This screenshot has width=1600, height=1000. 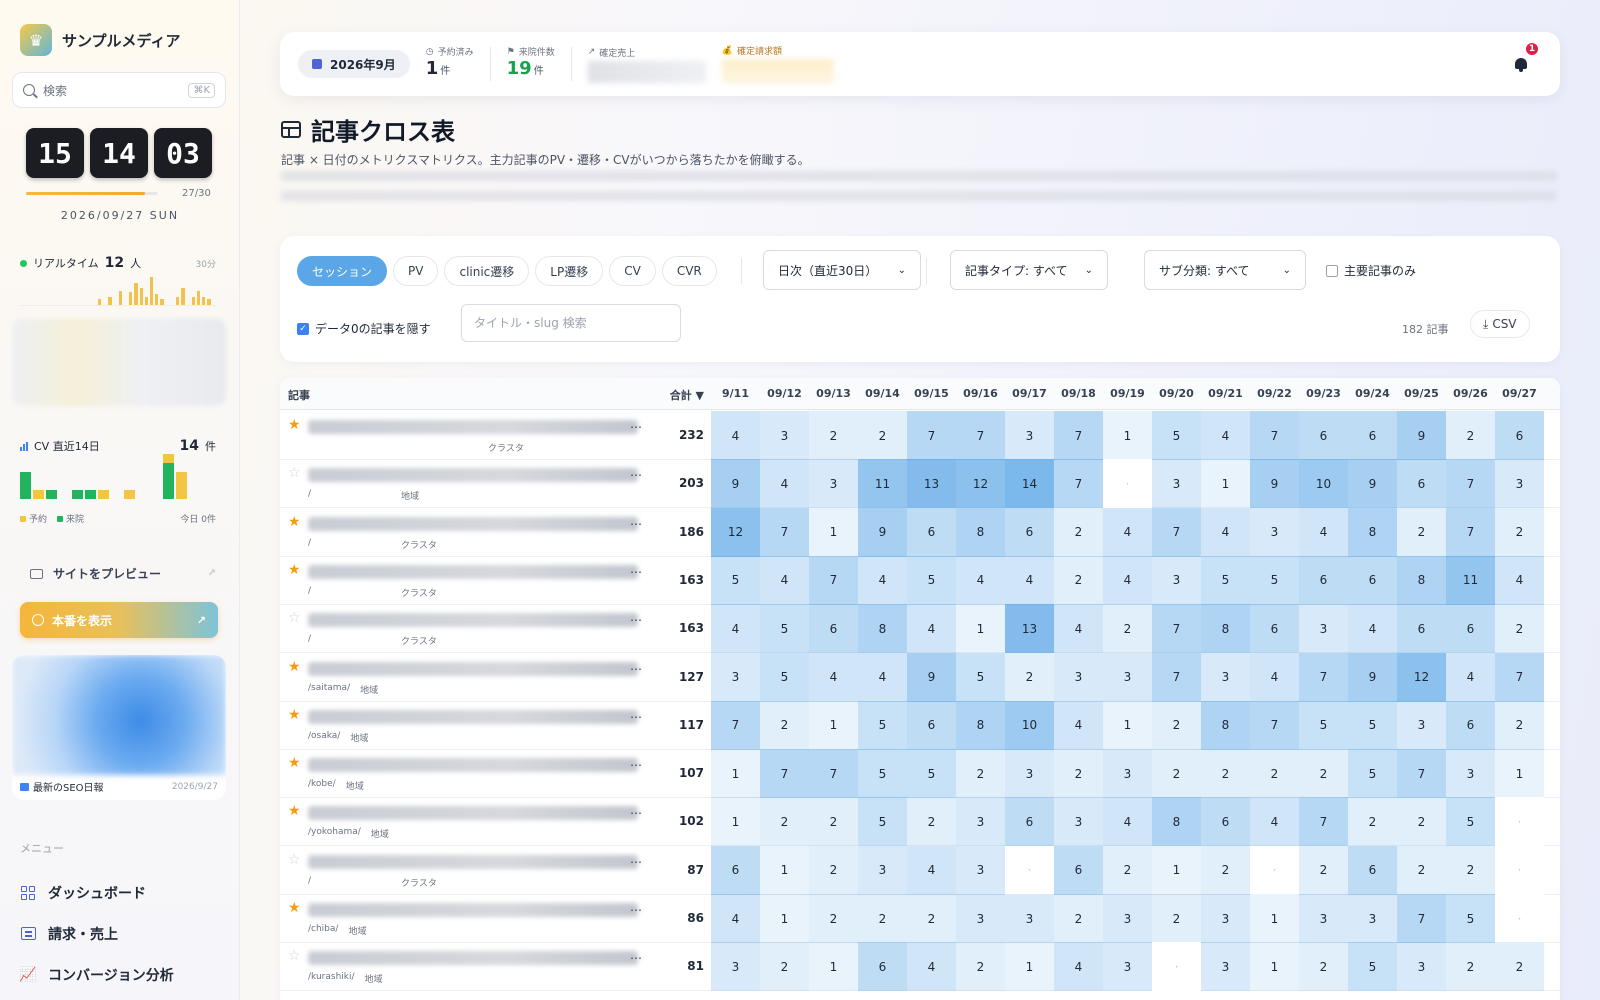 What do you see at coordinates (119, 90) in the screenshot?
I see `sidebar-search: 検索 ⌘K` at bounding box center [119, 90].